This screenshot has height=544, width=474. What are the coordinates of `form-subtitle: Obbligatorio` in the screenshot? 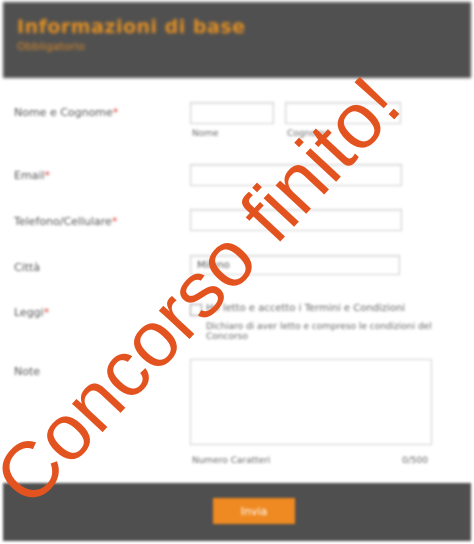 It's located at (51, 46).